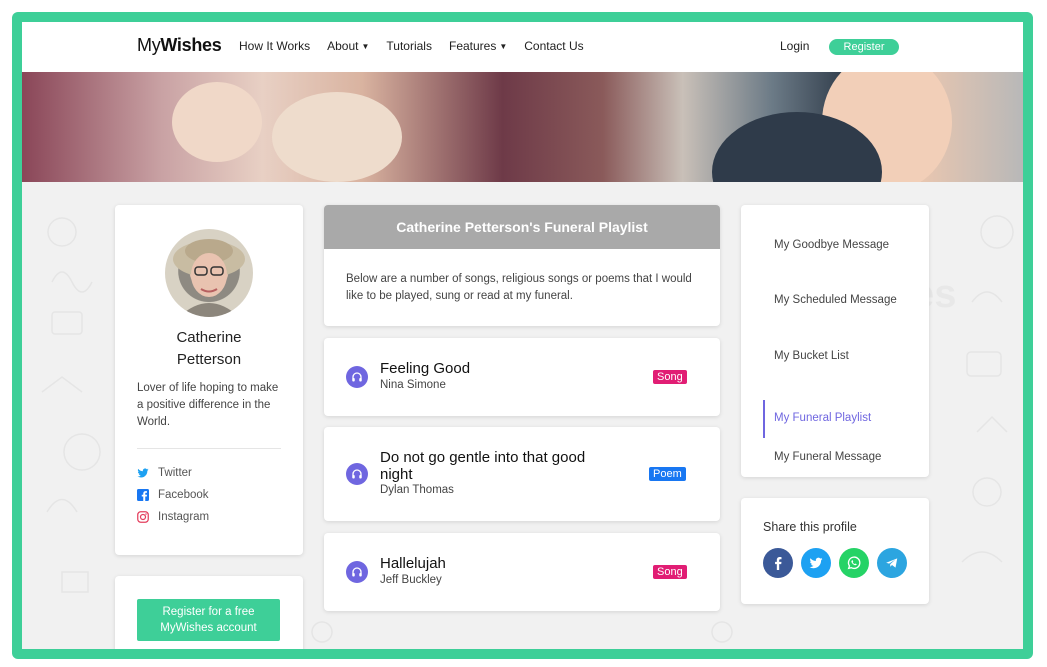  I want to click on whatsapp-icon, so click(854, 563).